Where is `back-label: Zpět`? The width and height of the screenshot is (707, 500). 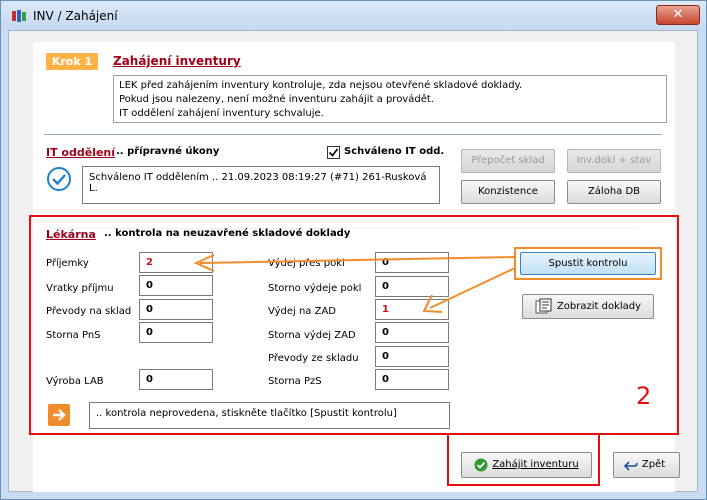 back-label: Zpět is located at coordinates (653, 464).